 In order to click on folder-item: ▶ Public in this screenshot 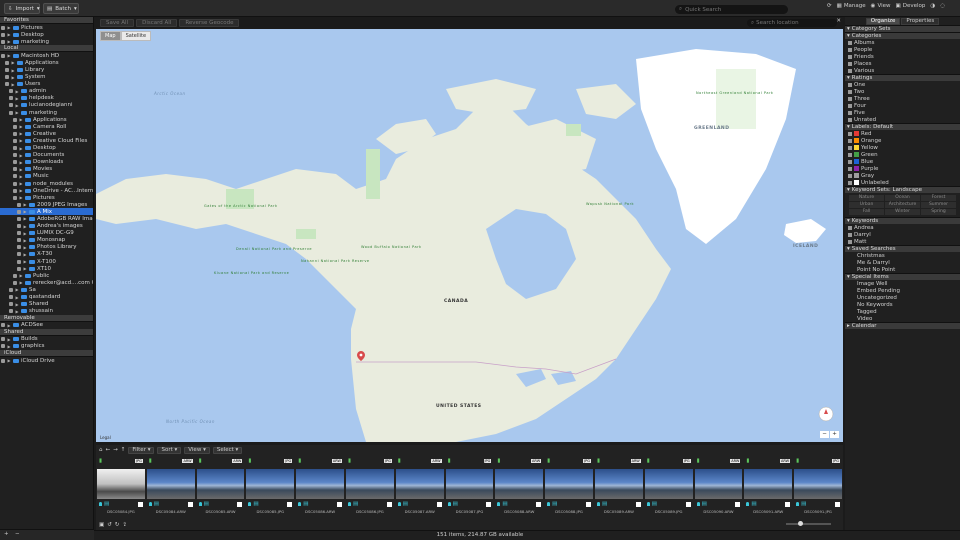, I will do `click(46, 275)`.